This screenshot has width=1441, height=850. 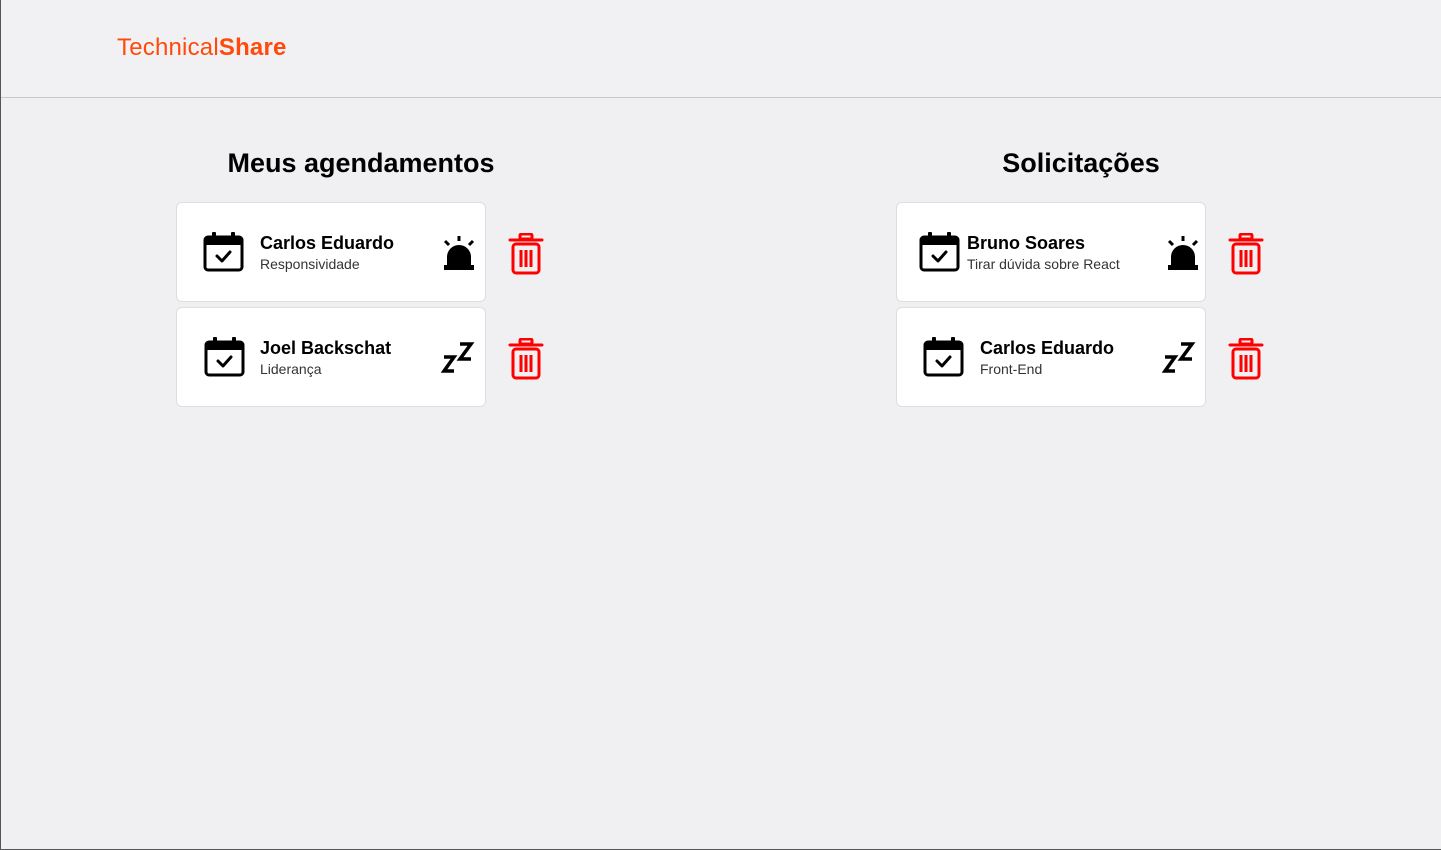 I want to click on section-title-requests: Solicitações, so click(x=1081, y=163).